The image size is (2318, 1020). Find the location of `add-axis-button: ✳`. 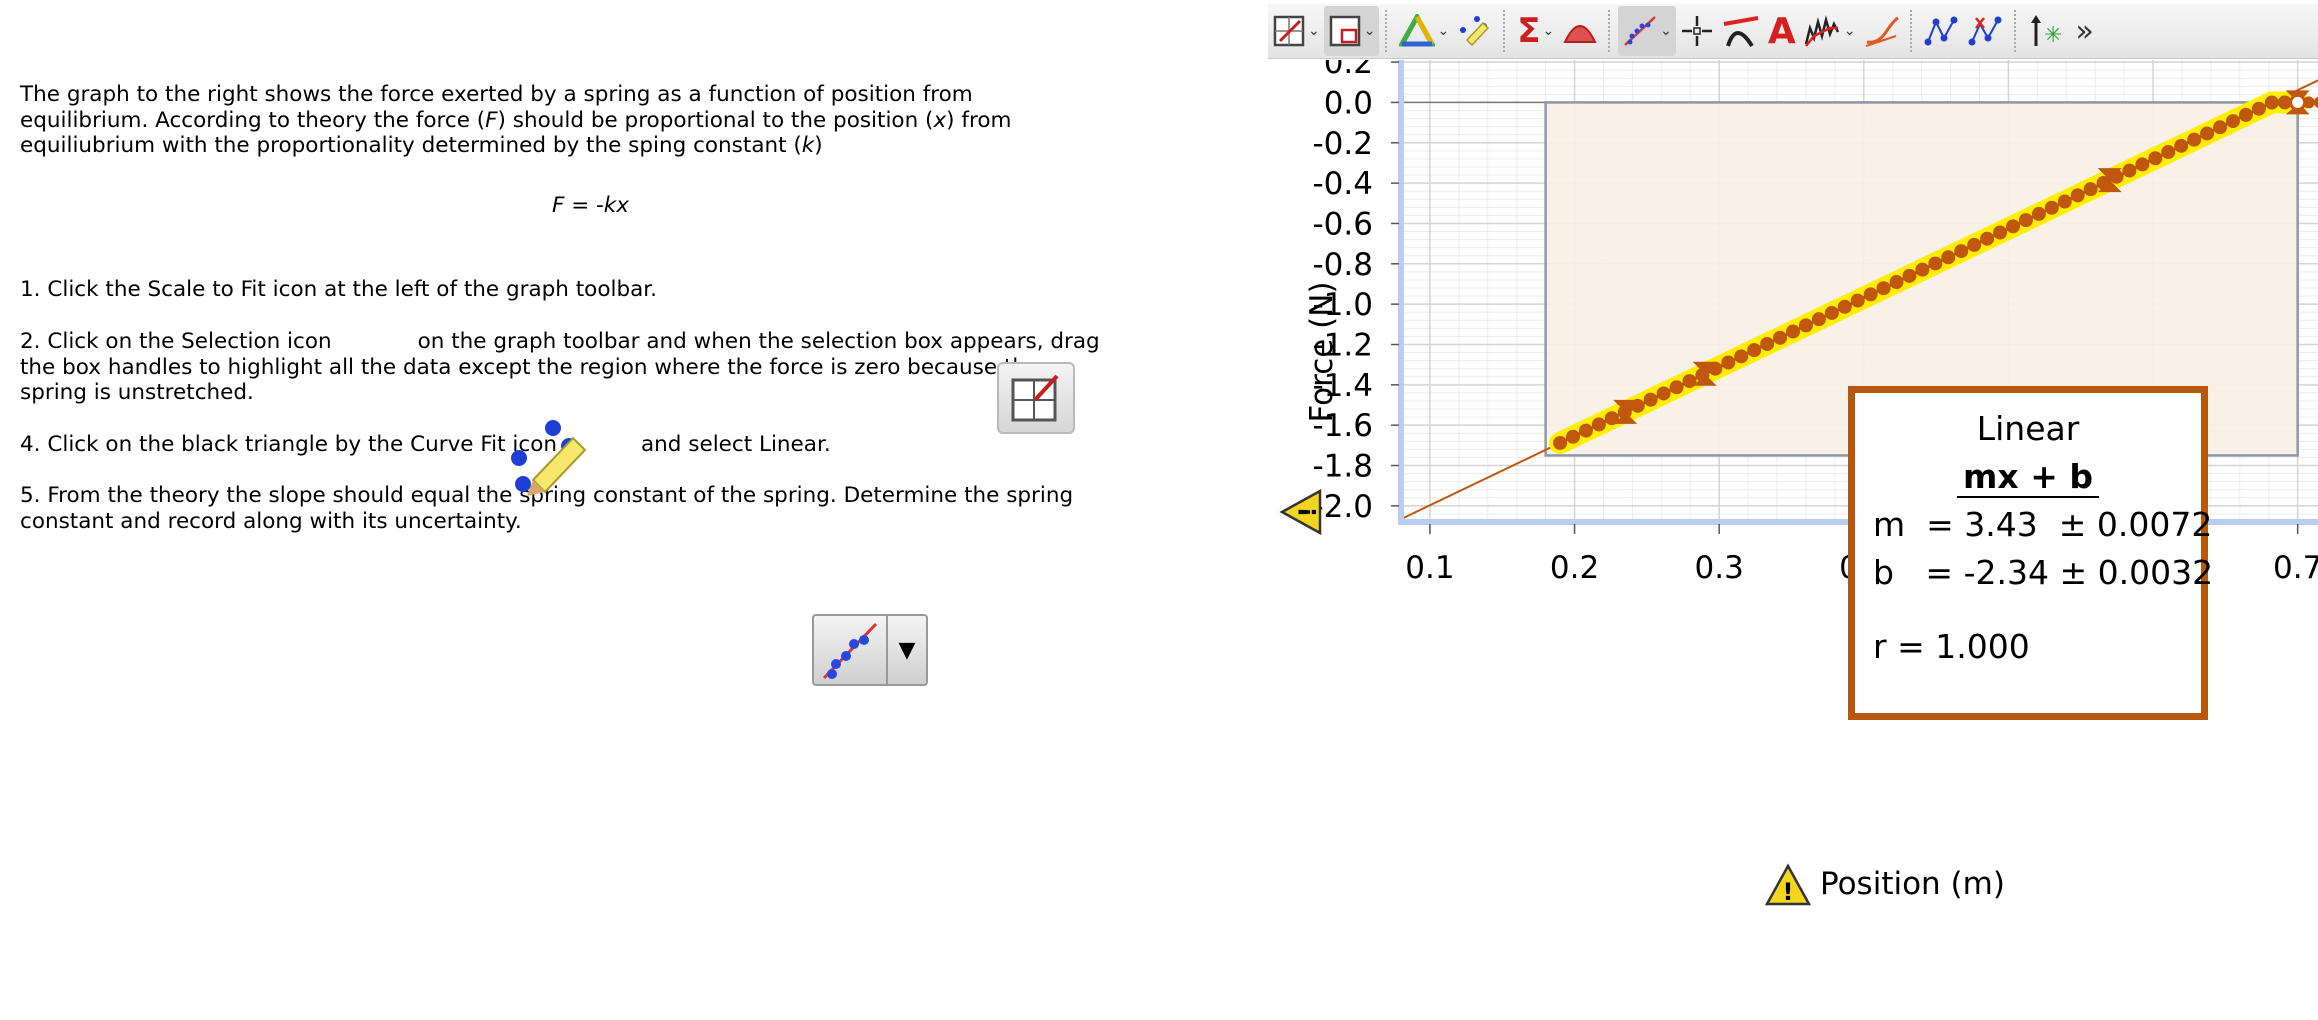

add-axis-button: ✳ is located at coordinates (2048, 31).